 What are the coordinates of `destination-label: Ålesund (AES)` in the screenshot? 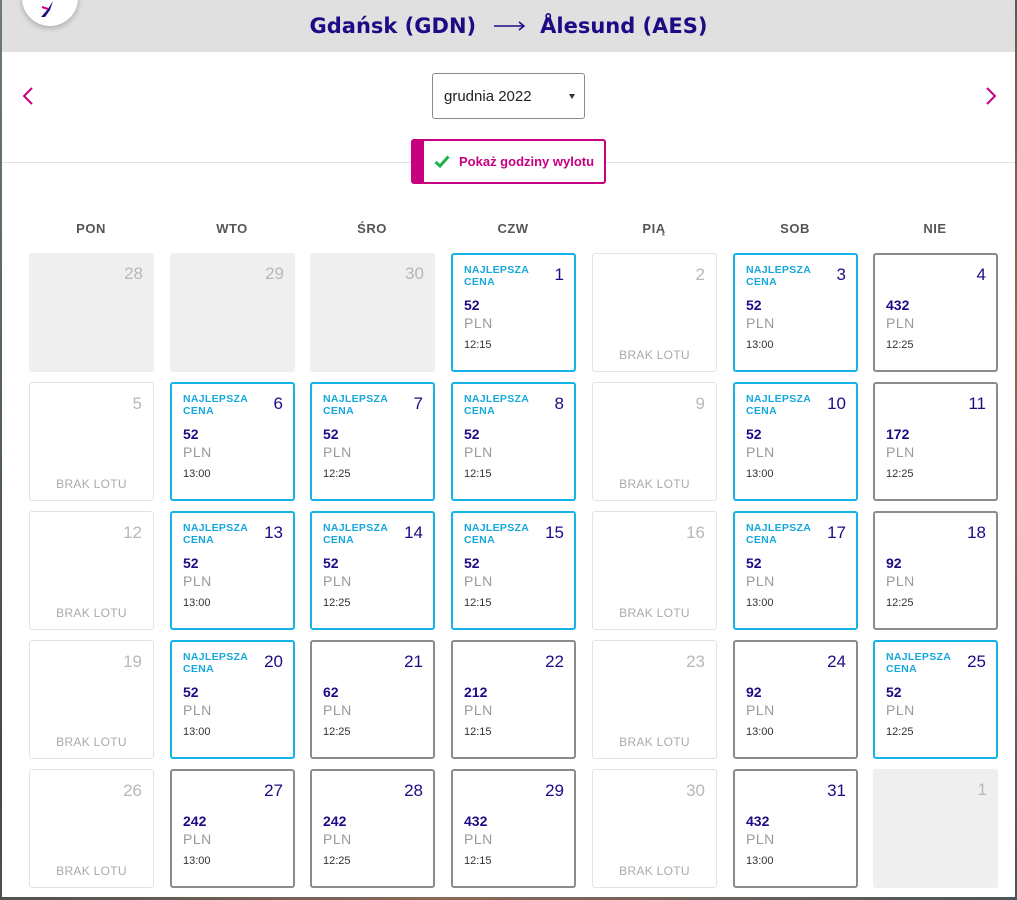 It's located at (624, 26).